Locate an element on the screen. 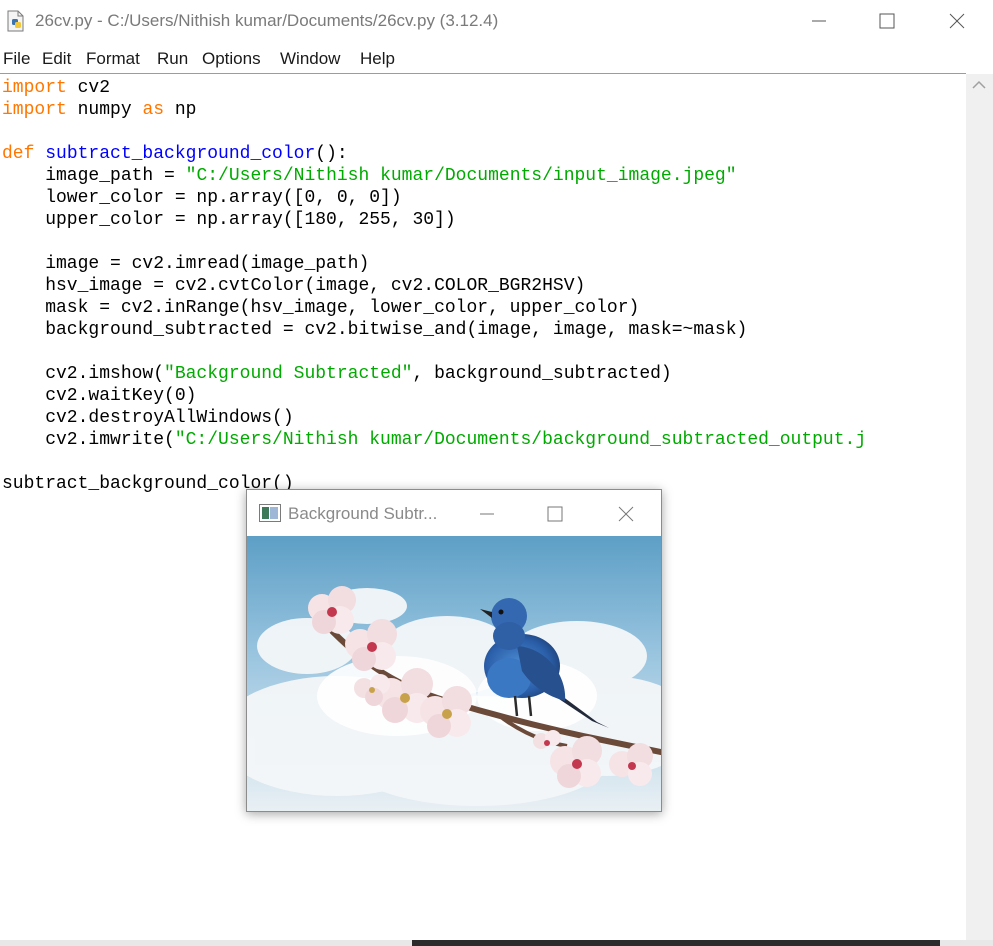 This screenshot has width=993, height=946. menu-file: File is located at coordinates (16, 59).